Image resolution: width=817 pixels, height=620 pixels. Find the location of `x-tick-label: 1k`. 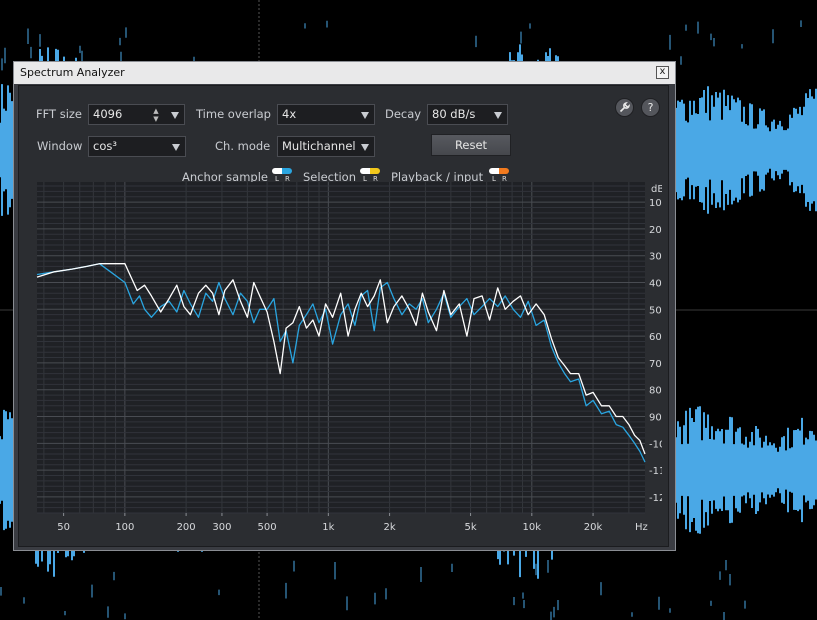

x-tick-label: 1k is located at coordinates (328, 527).